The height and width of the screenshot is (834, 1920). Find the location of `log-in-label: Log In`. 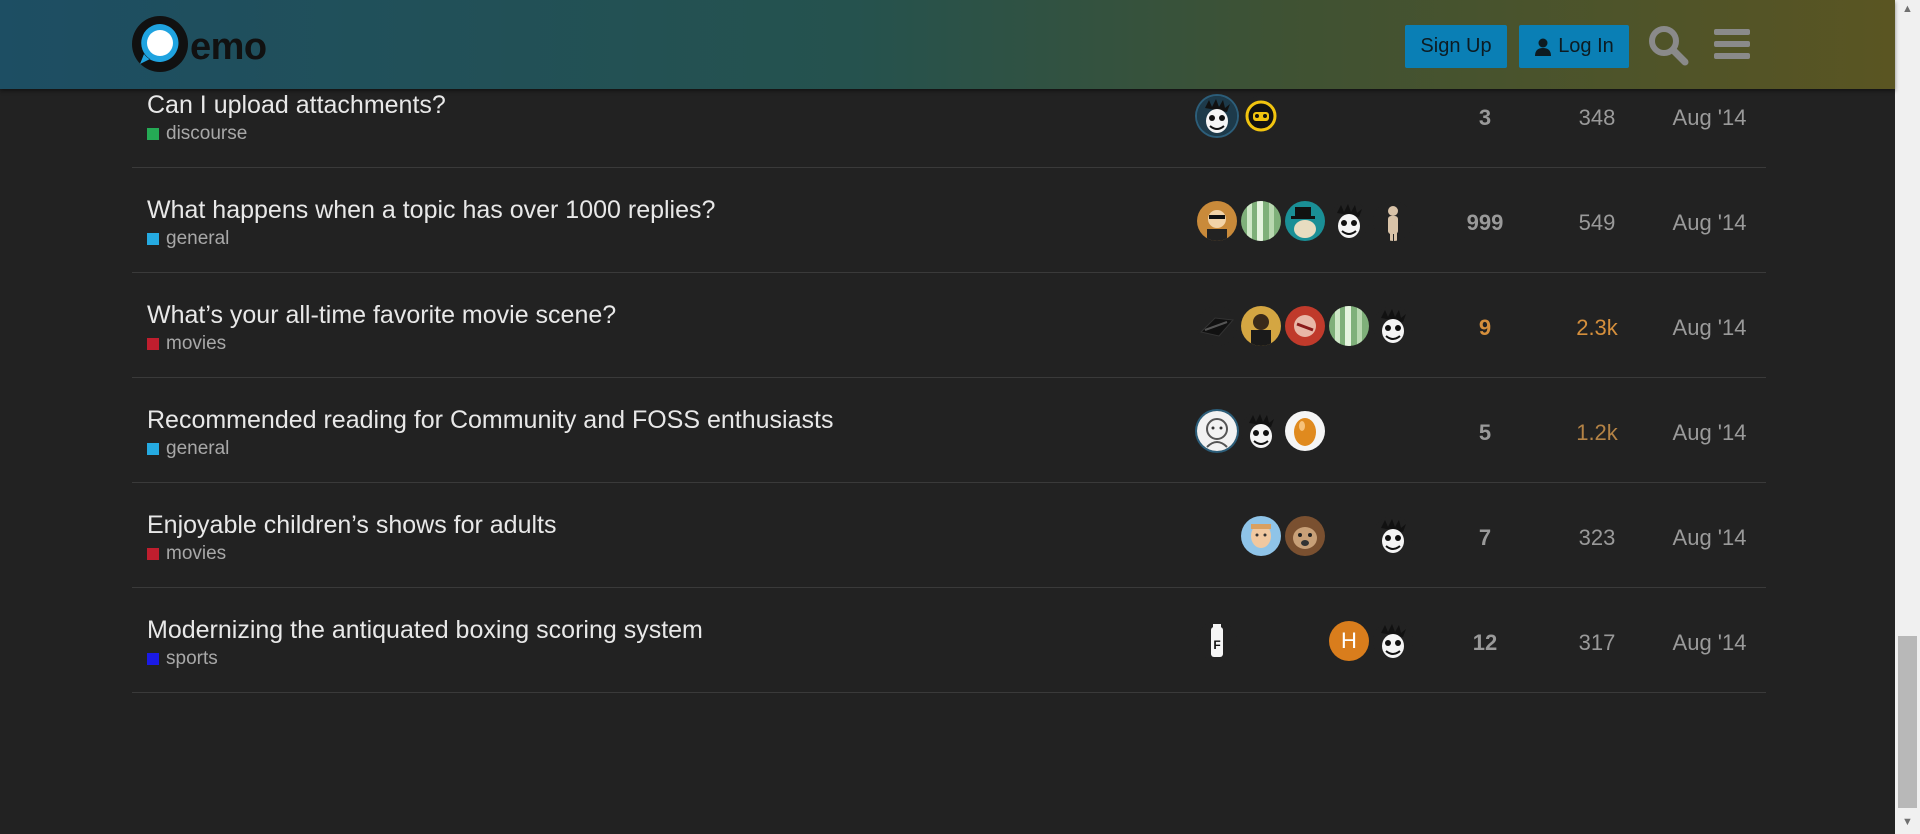

log-in-label: Log In is located at coordinates (1586, 46).